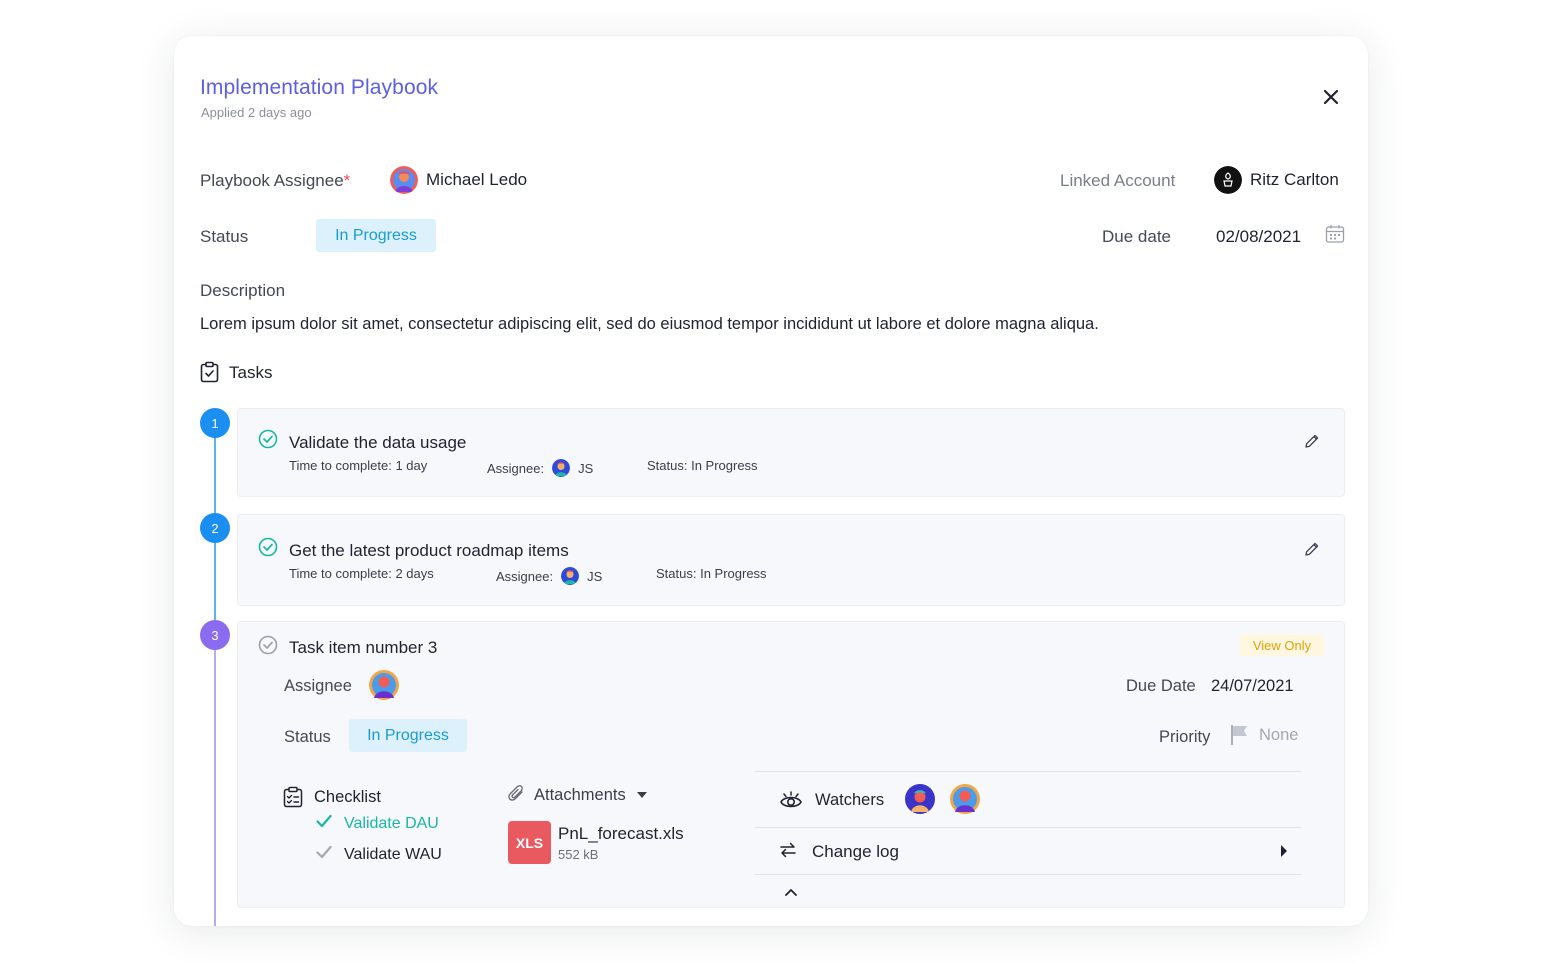 This screenshot has height=963, width=1542. I want to click on linked-account-name: Ritz Carlton, so click(1294, 179).